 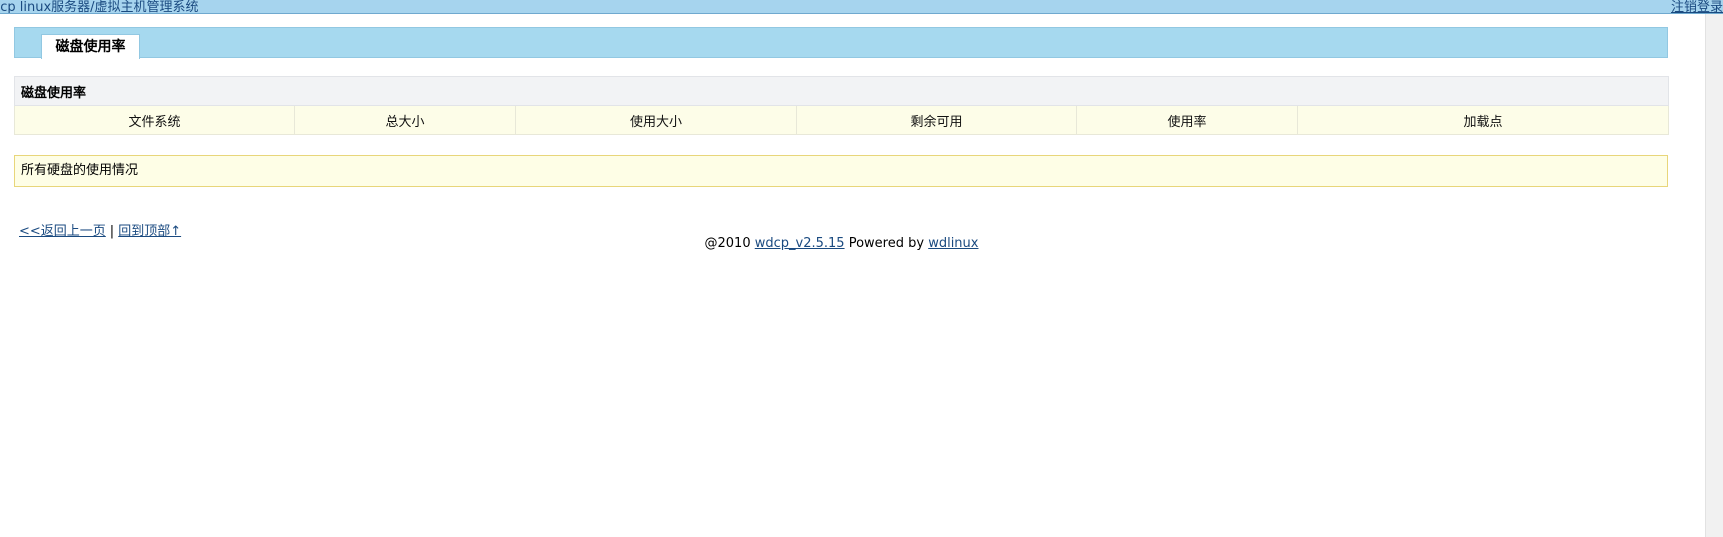 I want to click on vertical-scrollbar, so click(x=1714, y=275).